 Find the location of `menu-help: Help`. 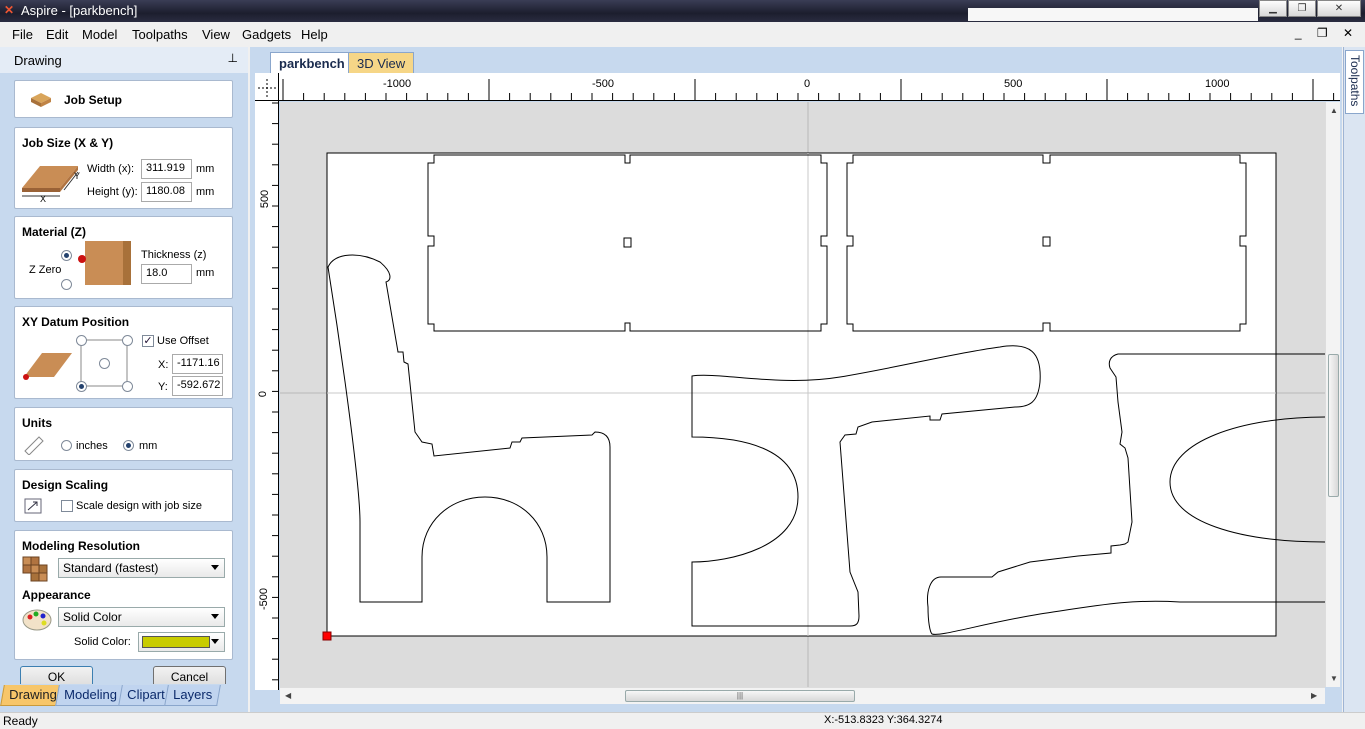

menu-help: Help is located at coordinates (314, 34).